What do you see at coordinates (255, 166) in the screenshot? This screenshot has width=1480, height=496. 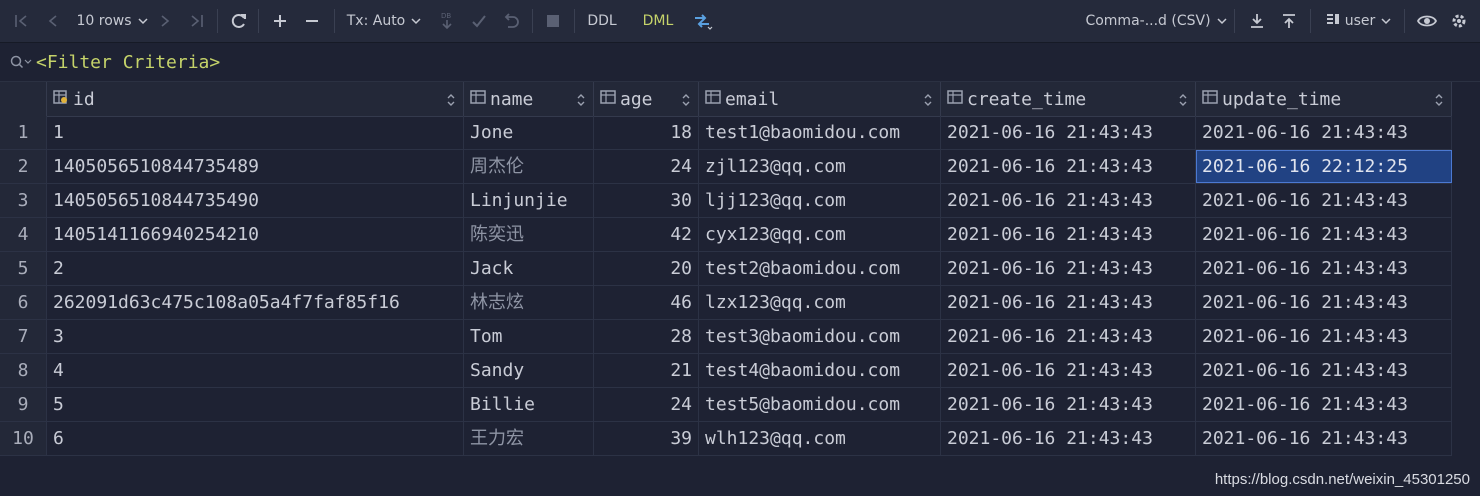 I see `cell-id: 1405056510844735489` at bounding box center [255, 166].